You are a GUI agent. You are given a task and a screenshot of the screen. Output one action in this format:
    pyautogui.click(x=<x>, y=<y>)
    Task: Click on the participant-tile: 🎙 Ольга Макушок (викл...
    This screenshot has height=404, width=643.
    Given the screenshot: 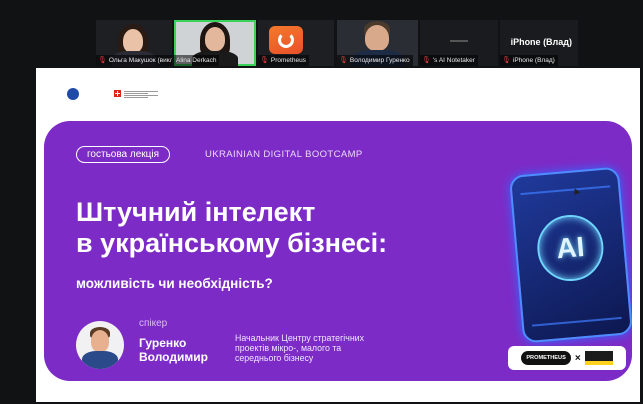 What is the action you would take?
    pyautogui.click(x=134, y=43)
    